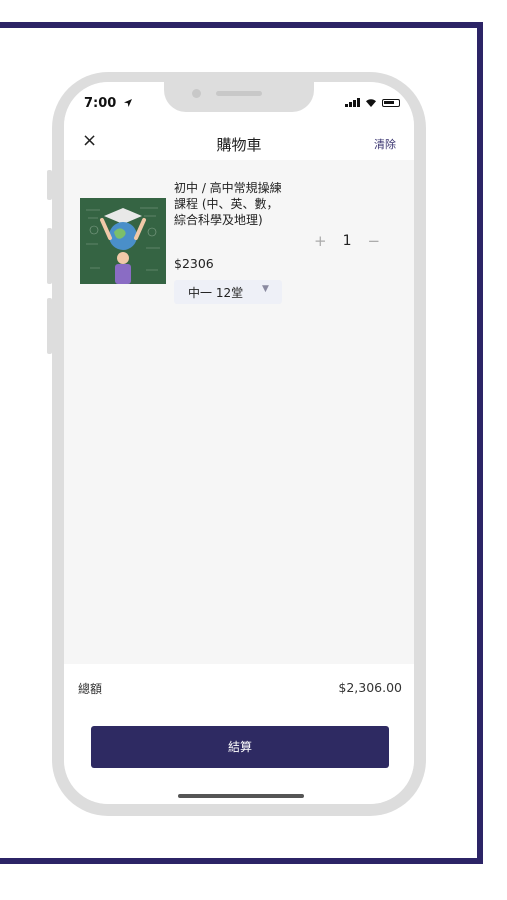 Image resolution: width=507 pixels, height=900 pixels. I want to click on frame-right-border, so click(480, 443).